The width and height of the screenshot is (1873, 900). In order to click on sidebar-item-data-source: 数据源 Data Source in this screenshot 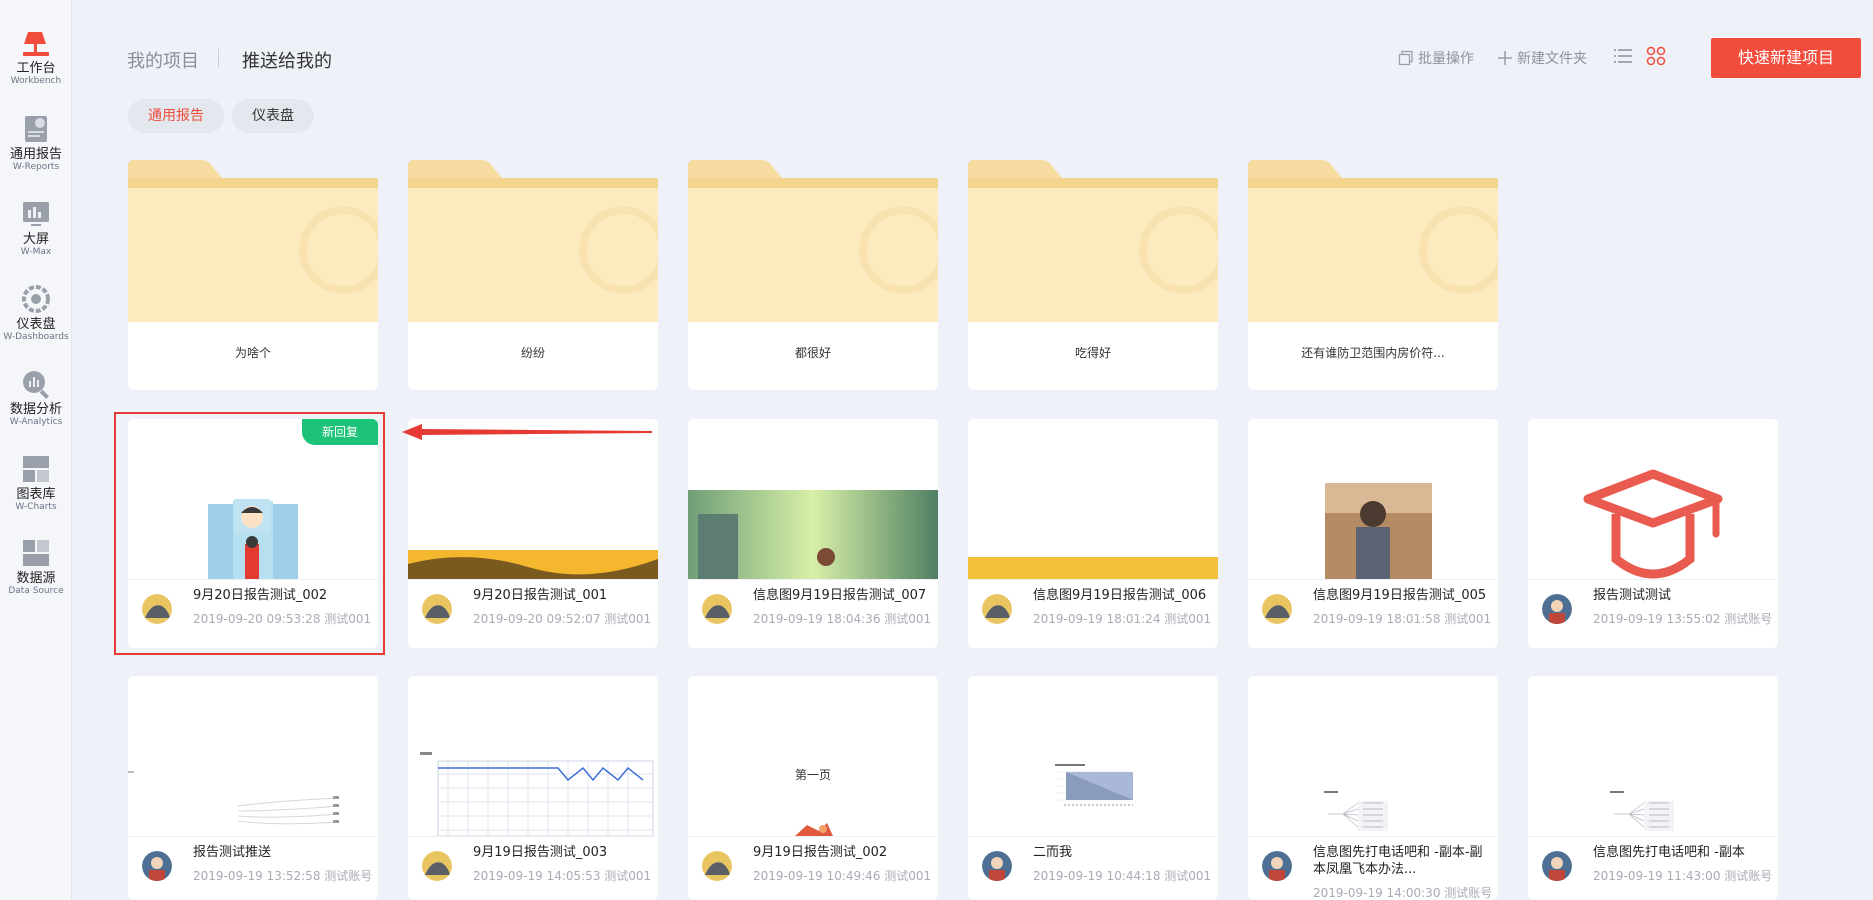, I will do `click(36, 566)`.